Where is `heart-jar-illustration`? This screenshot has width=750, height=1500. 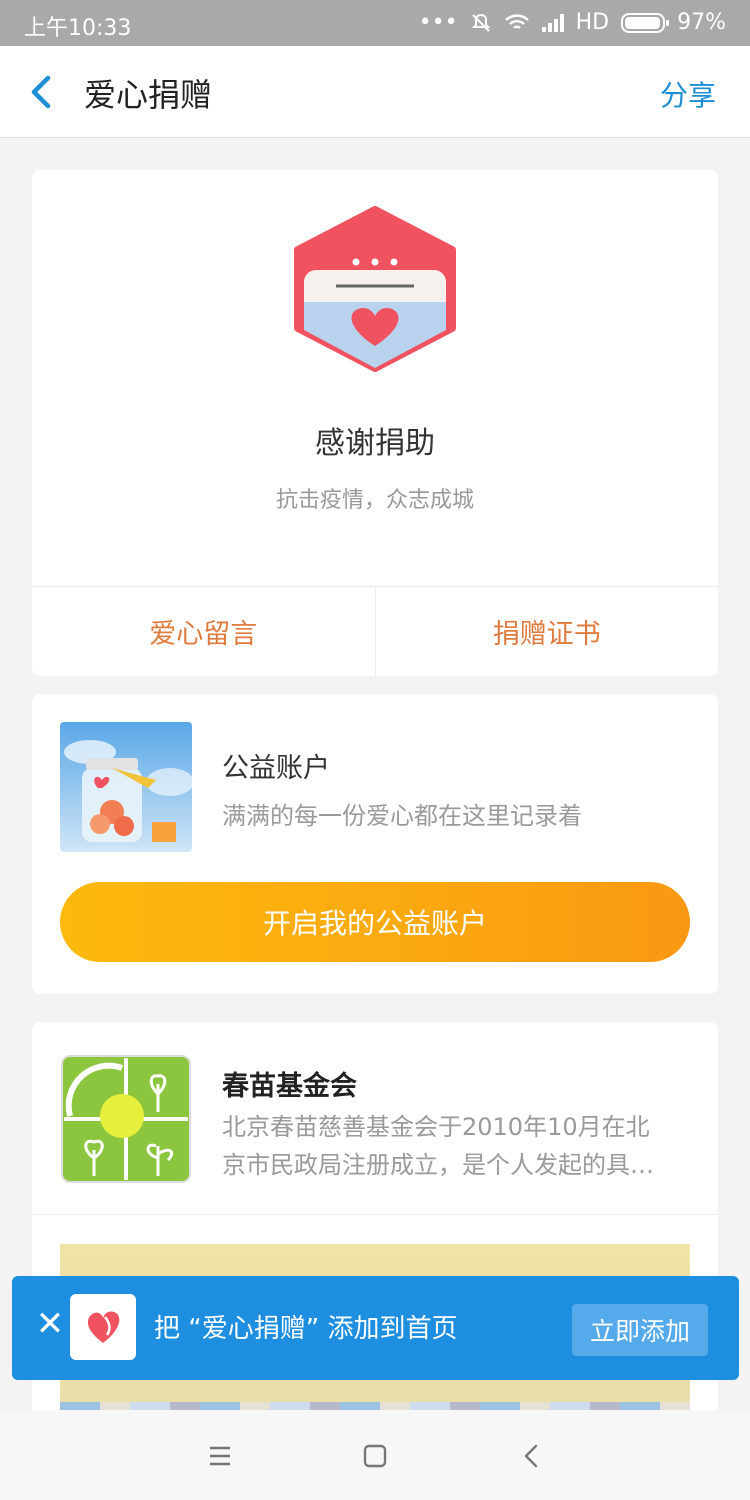
heart-jar-illustration is located at coordinates (126, 787).